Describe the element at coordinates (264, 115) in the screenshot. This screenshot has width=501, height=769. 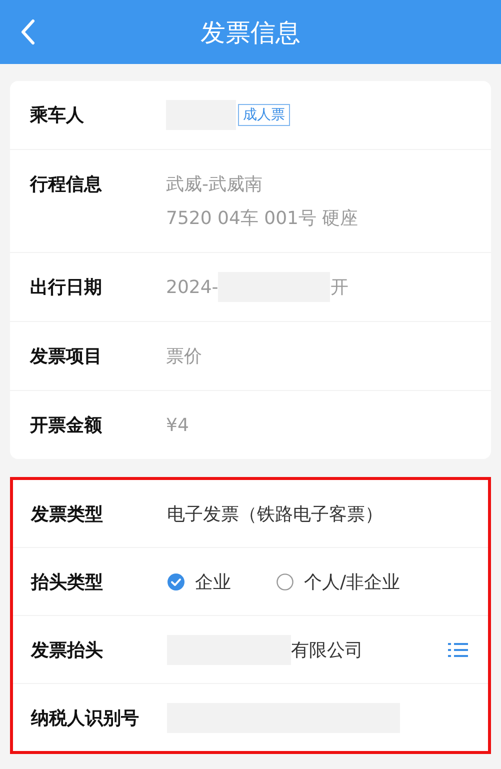
I see `ticket-type-tag: 成人票` at that location.